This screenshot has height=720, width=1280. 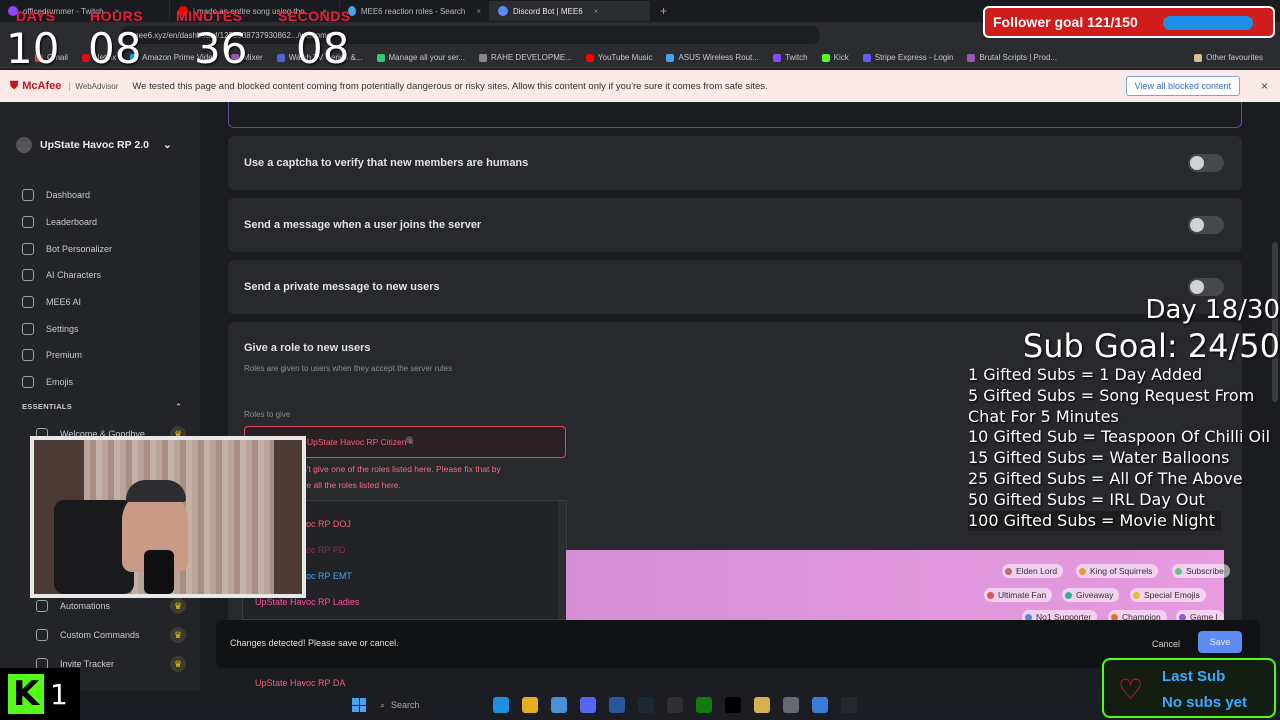 I want to click on changes-message: Changes detected! Please save or cancel., so click(x=314, y=643).